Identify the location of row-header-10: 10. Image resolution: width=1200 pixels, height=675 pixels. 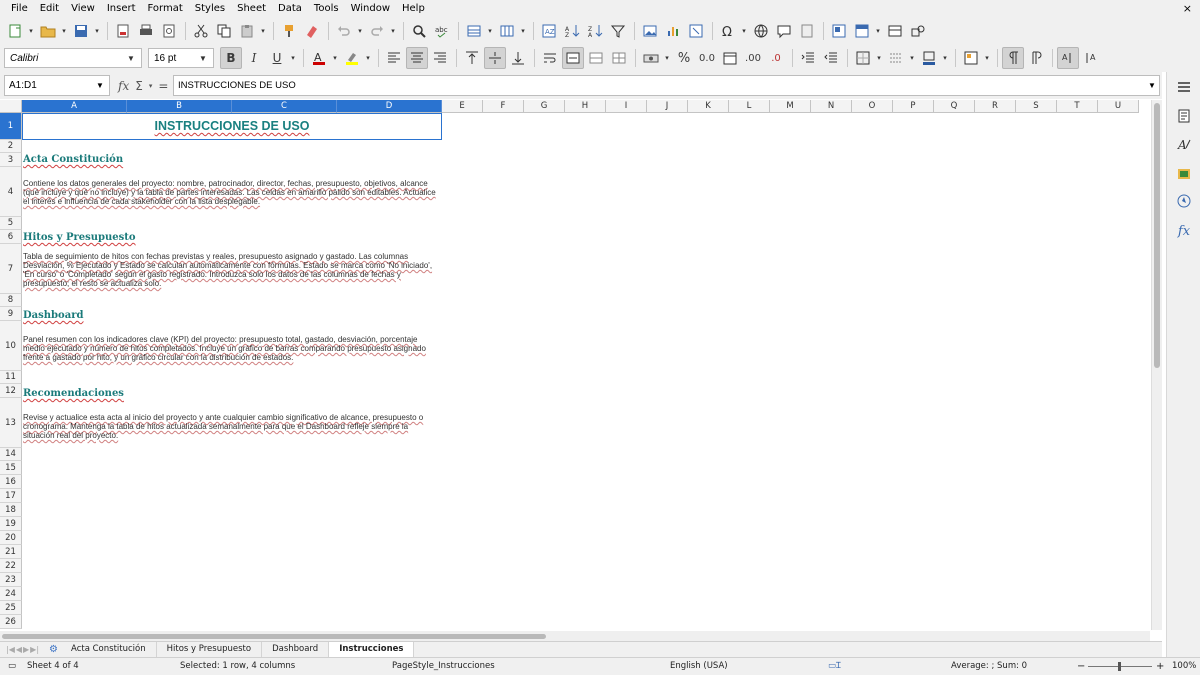
(11, 346).